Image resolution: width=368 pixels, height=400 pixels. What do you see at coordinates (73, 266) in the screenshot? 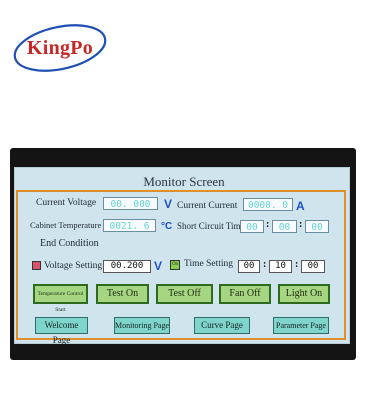
I see `voltage-setting-label: Voltage Setting` at bounding box center [73, 266].